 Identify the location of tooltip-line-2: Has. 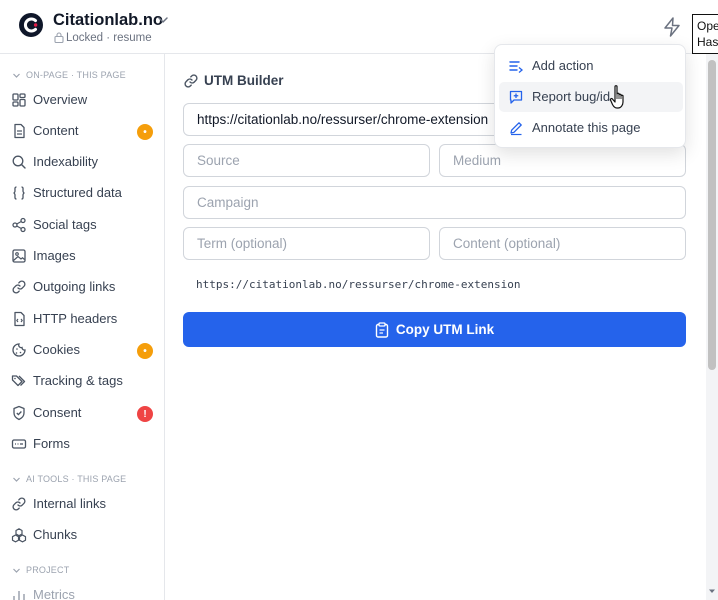
(707, 42).